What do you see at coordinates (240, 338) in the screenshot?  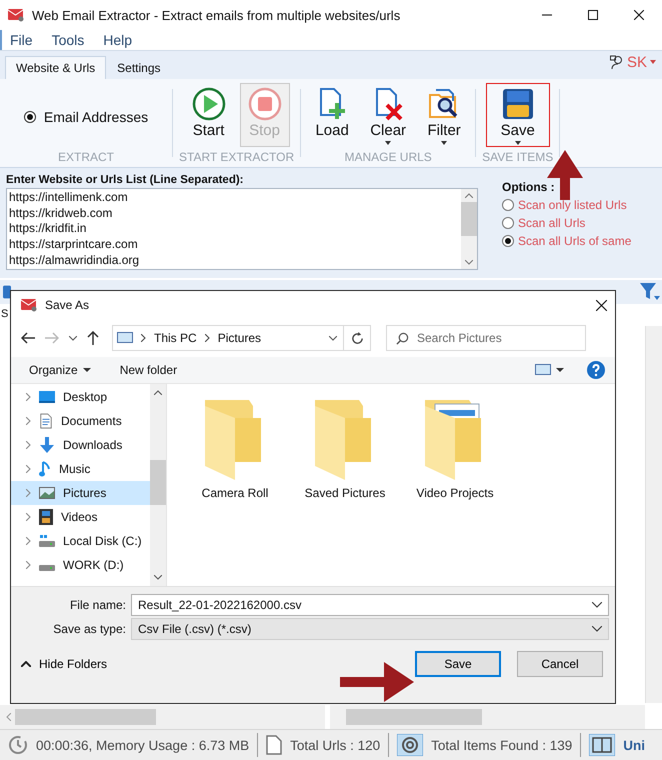 I see `breadcrumb: Pictures` at bounding box center [240, 338].